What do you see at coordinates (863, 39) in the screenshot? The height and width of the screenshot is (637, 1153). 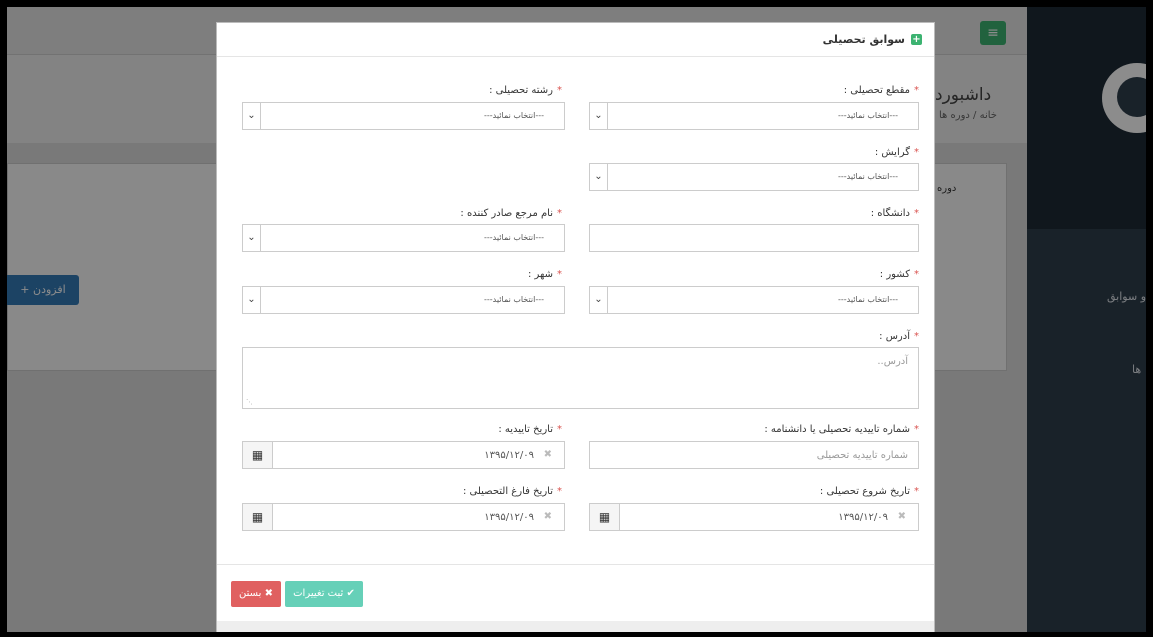 I see `modal-title: سوابق تحصیلی` at bounding box center [863, 39].